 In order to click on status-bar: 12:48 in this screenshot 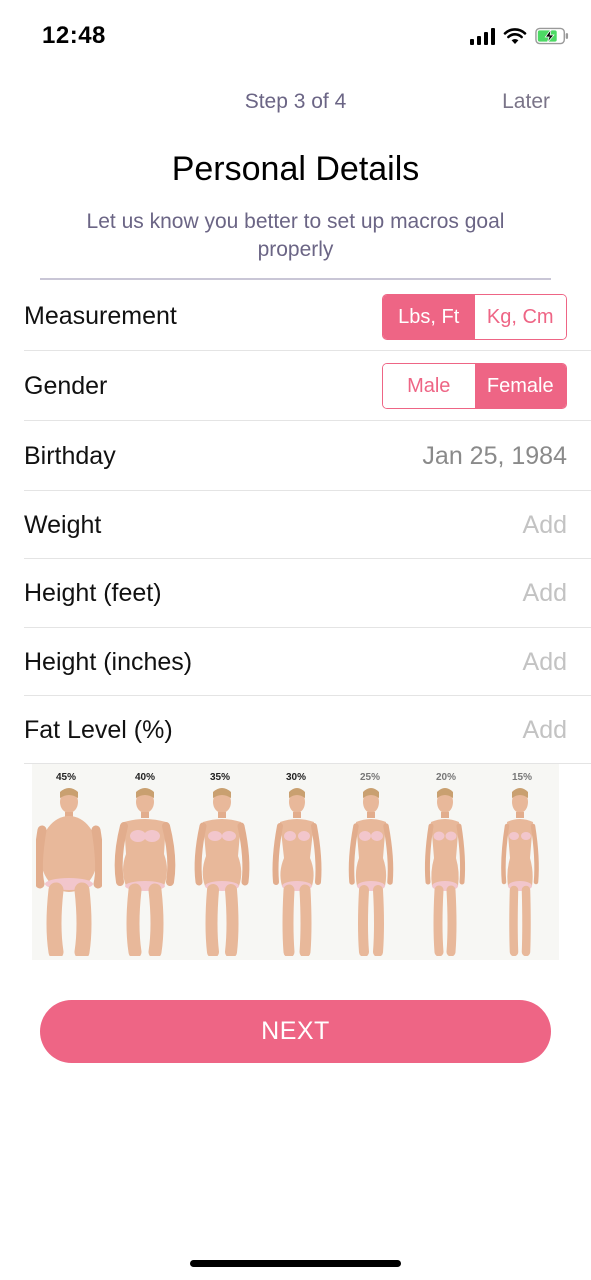, I will do `click(295, 36)`.